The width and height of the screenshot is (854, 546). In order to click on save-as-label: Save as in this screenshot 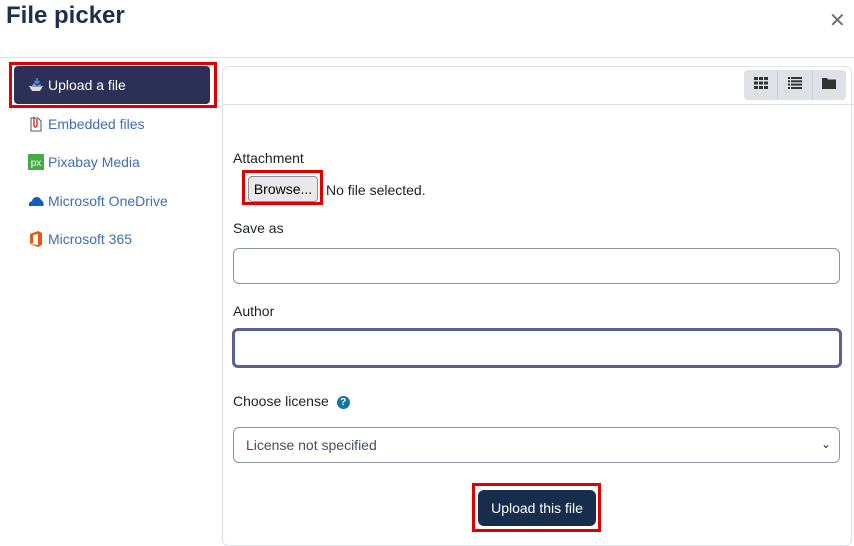, I will do `click(258, 228)`.